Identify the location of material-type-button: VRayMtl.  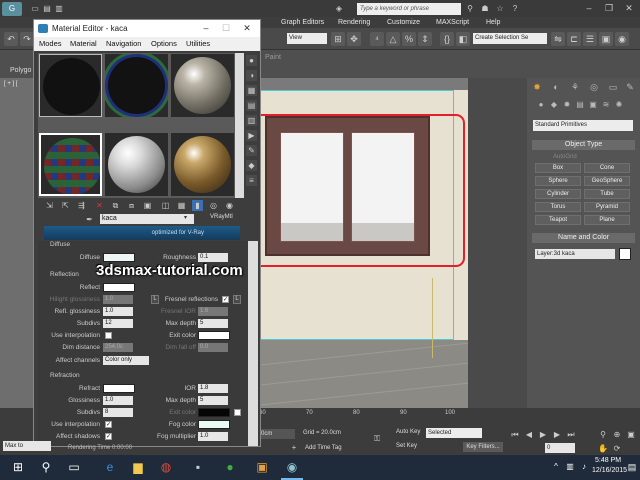
(221, 217).